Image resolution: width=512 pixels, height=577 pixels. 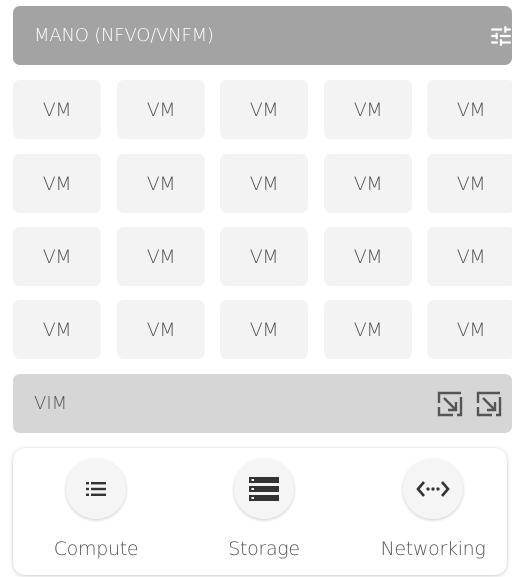 I want to click on networking-item: Networking, so click(x=432, y=511).